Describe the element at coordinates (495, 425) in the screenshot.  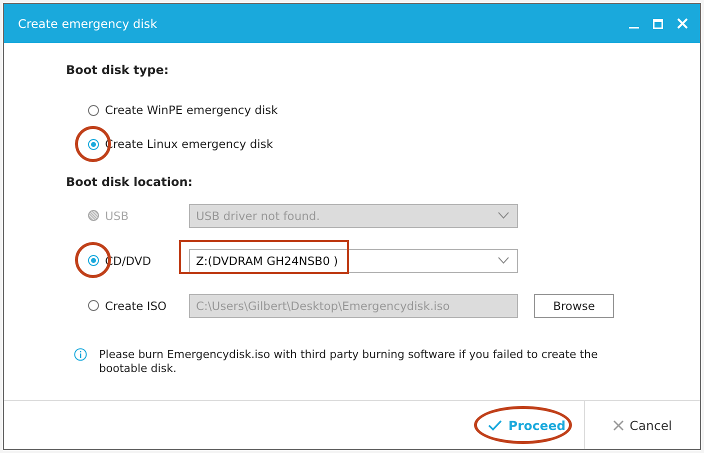
I see `check-icon` at that location.